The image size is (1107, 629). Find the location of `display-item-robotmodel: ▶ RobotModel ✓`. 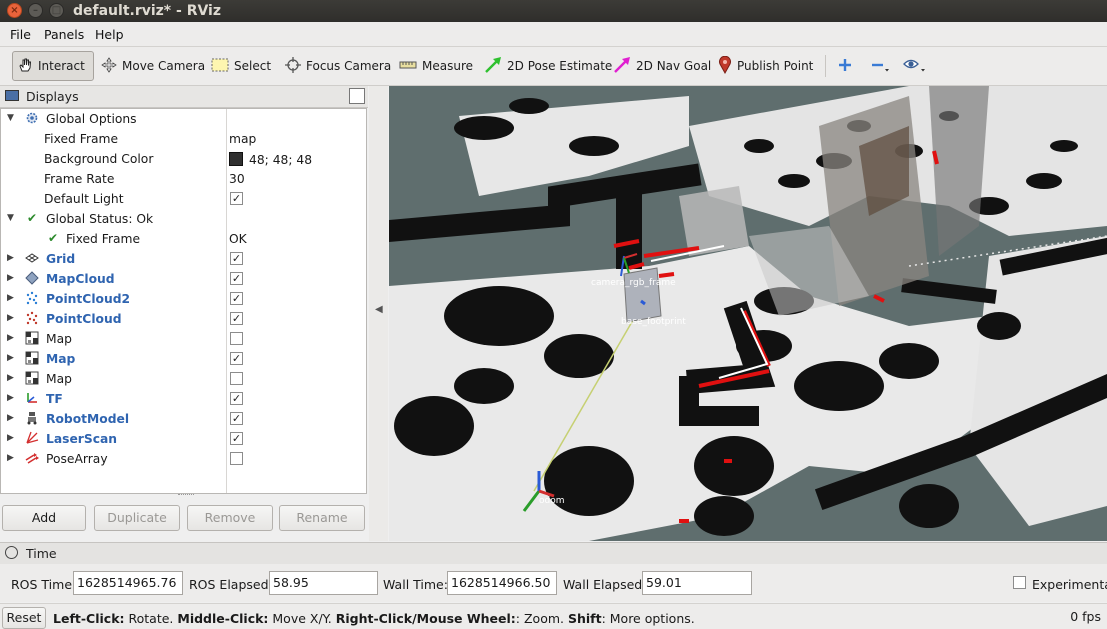

display-item-robotmodel: ▶ RobotModel ✓ is located at coordinates (183, 419).